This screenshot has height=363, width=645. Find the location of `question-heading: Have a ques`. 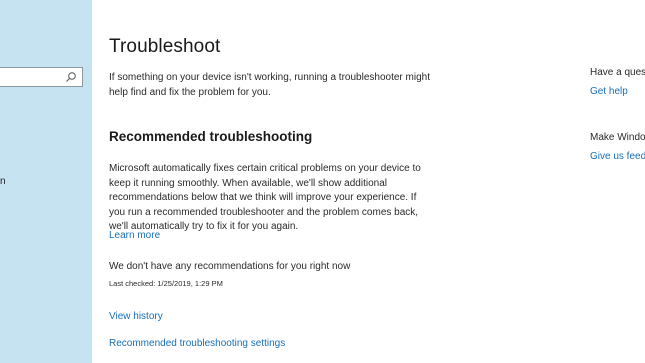

question-heading: Have a ques is located at coordinates (617, 72).